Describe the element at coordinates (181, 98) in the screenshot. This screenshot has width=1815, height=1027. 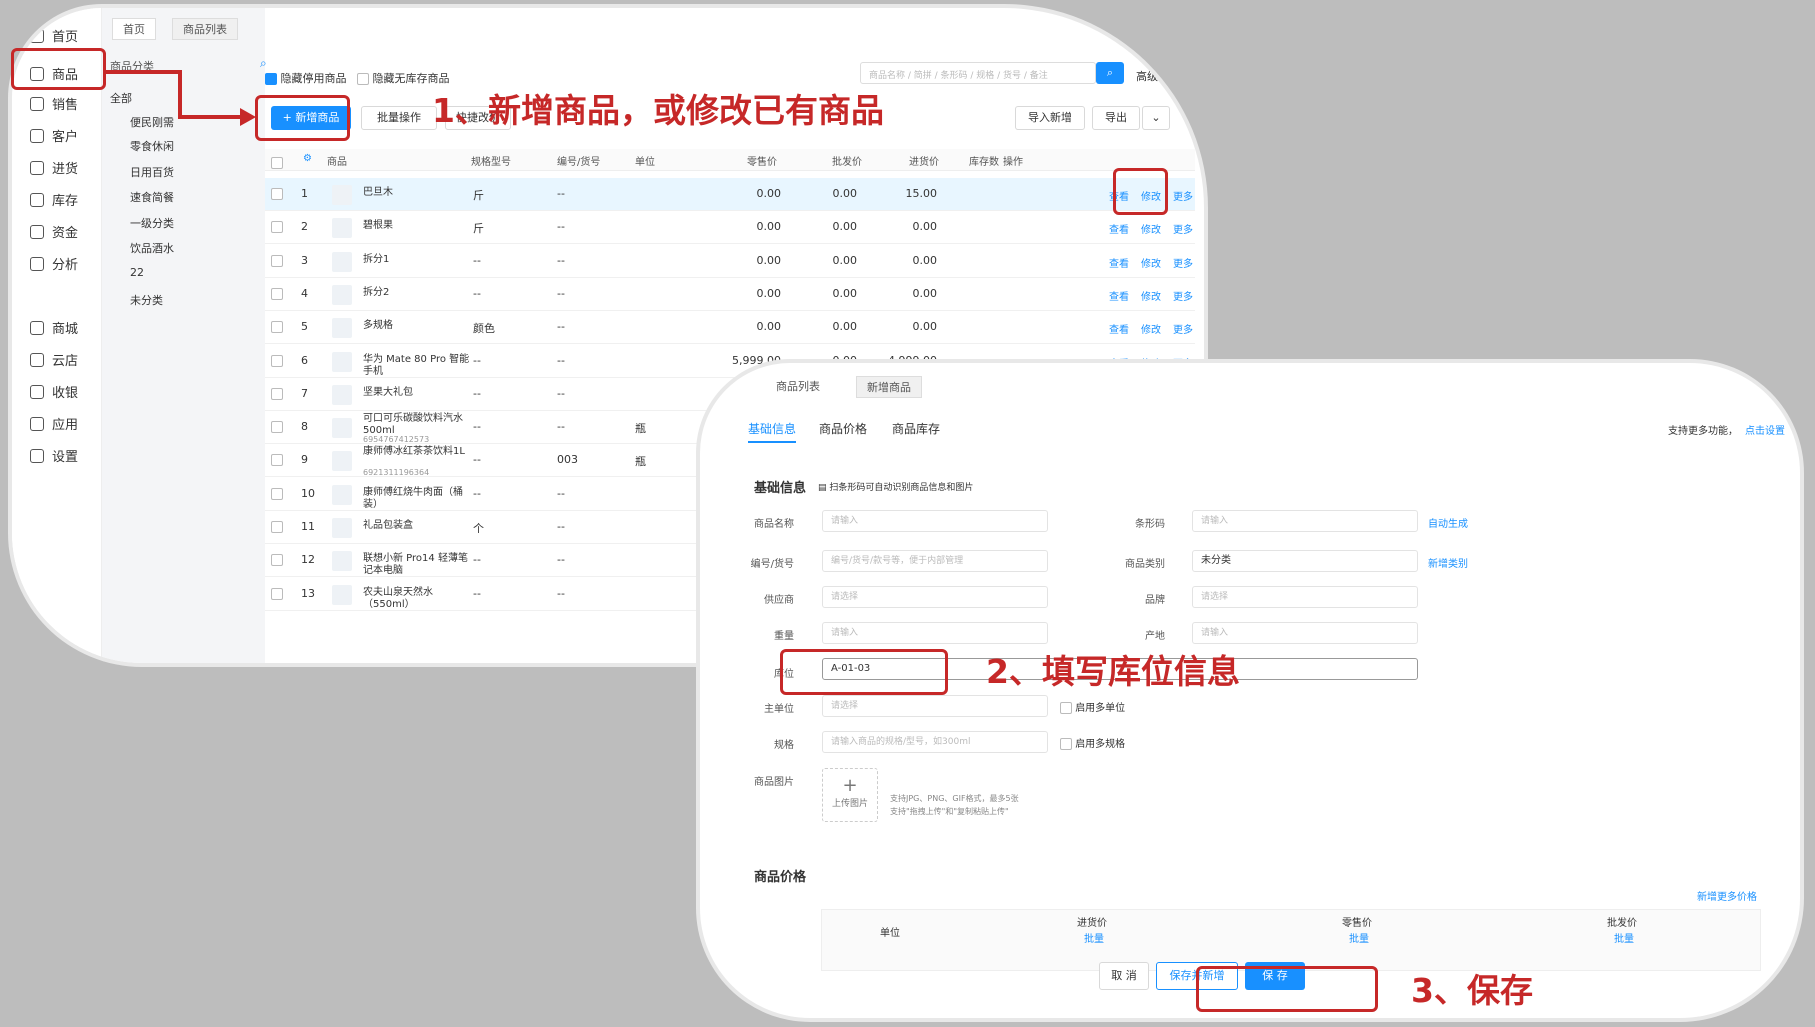
I see `annotation-arrow` at that location.